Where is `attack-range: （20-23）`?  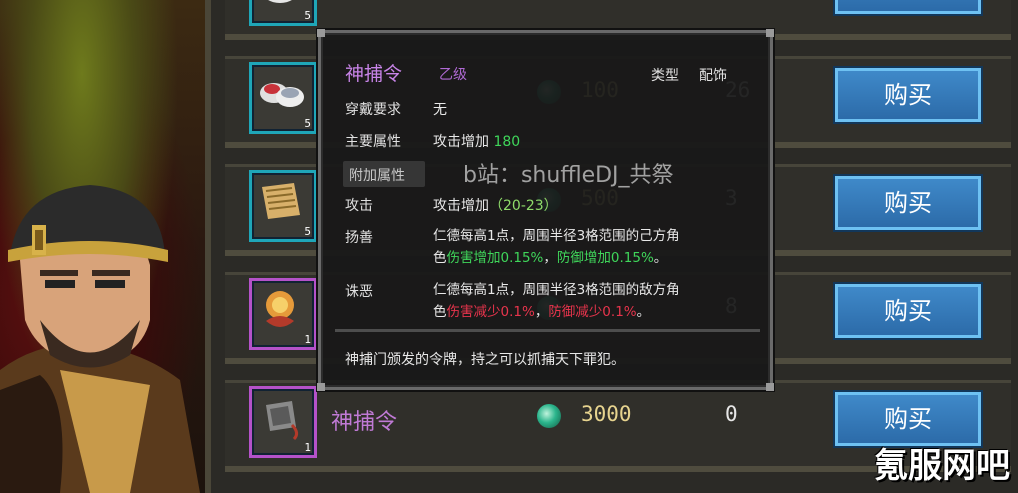 attack-range: （20-23） is located at coordinates (523, 206).